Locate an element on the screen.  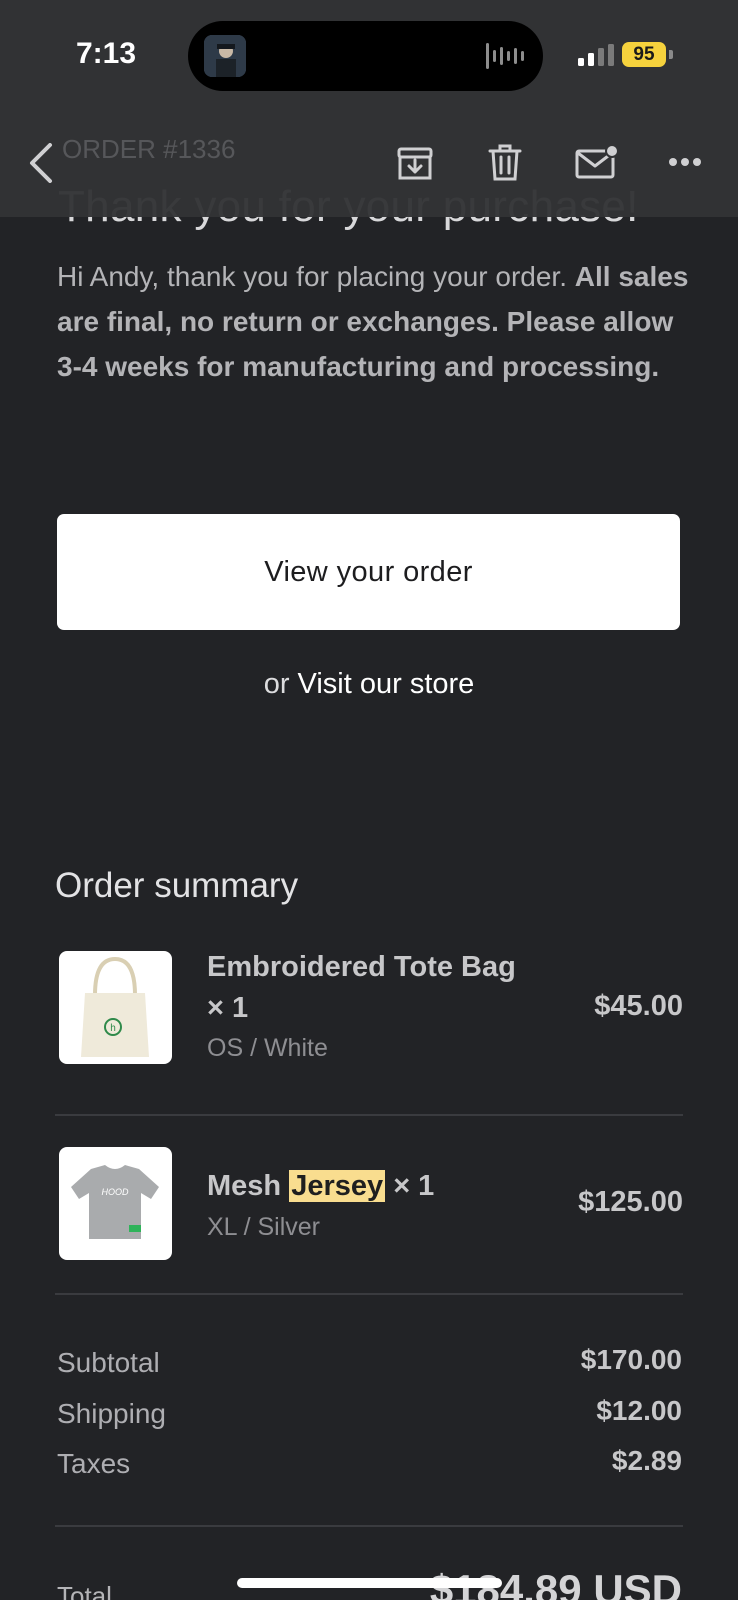
mesh-jersey-image: HOOD is located at coordinates (115, 1203).